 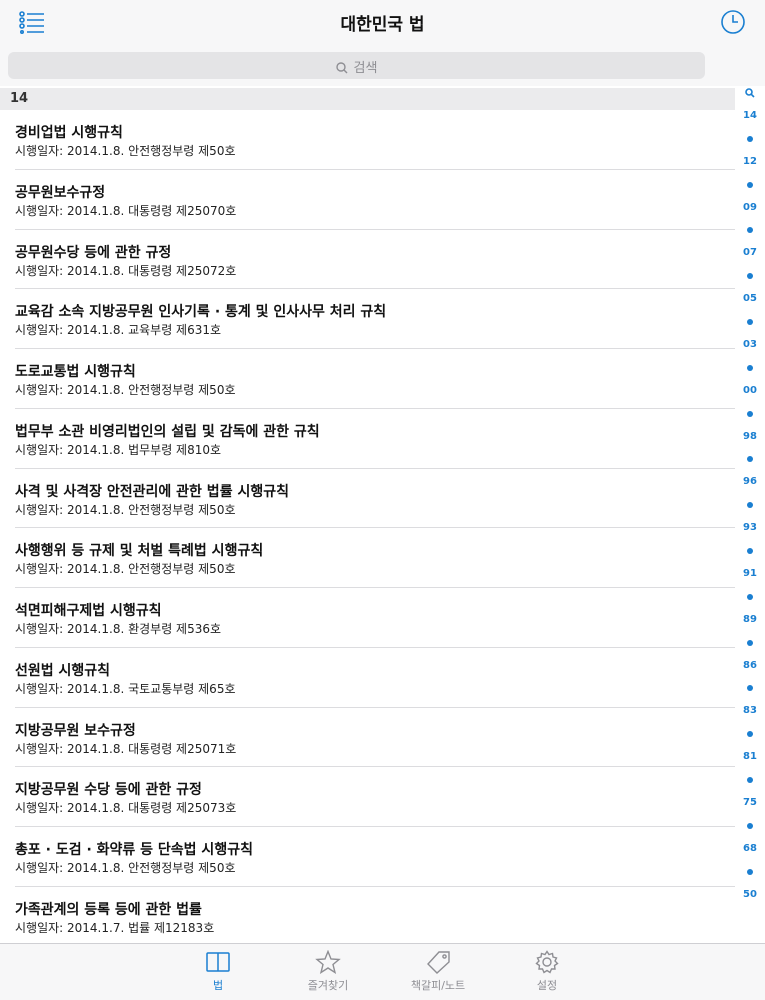 What do you see at coordinates (152, 491) in the screenshot?
I see `law-title: 사격 및 사격장 안전관리에 관한 법률 시행규칙` at bounding box center [152, 491].